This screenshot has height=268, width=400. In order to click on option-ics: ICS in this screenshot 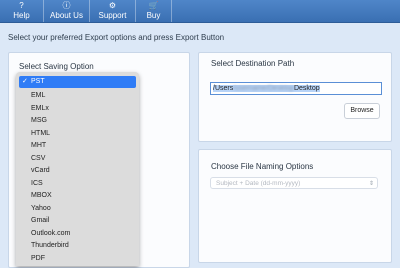, I will do `click(77, 184)`.